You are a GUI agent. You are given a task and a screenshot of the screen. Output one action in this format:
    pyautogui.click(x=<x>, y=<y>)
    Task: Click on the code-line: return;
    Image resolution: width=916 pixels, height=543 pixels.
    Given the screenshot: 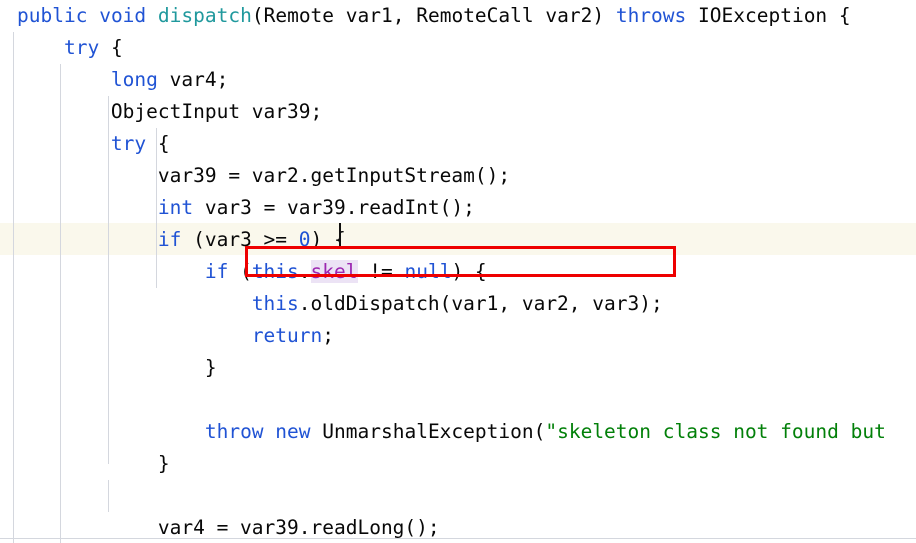 What is the action you would take?
    pyautogui.click(x=458, y=336)
    